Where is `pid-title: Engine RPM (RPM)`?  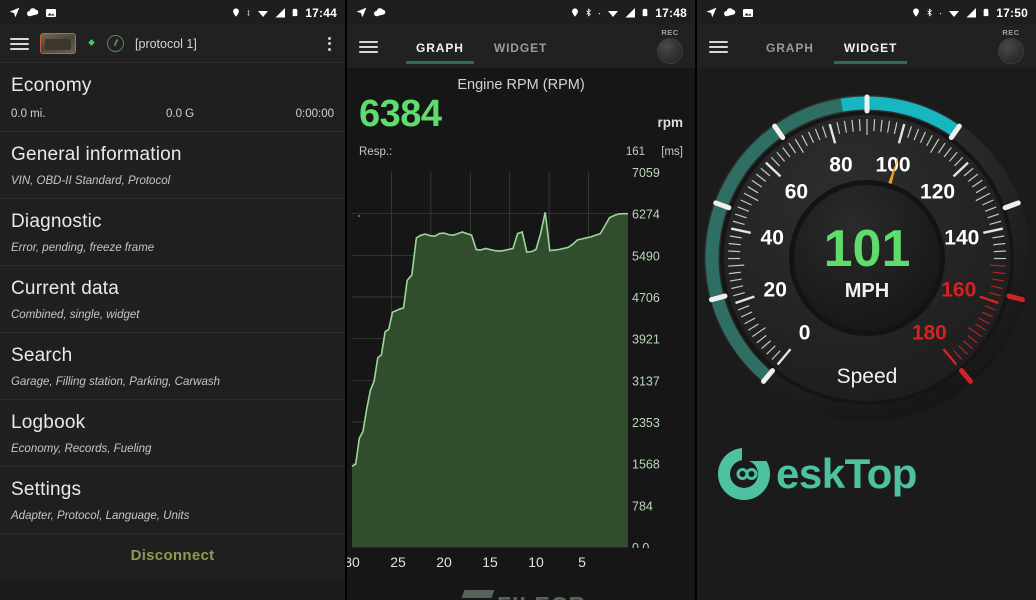 pid-title: Engine RPM (RPM) is located at coordinates (521, 85).